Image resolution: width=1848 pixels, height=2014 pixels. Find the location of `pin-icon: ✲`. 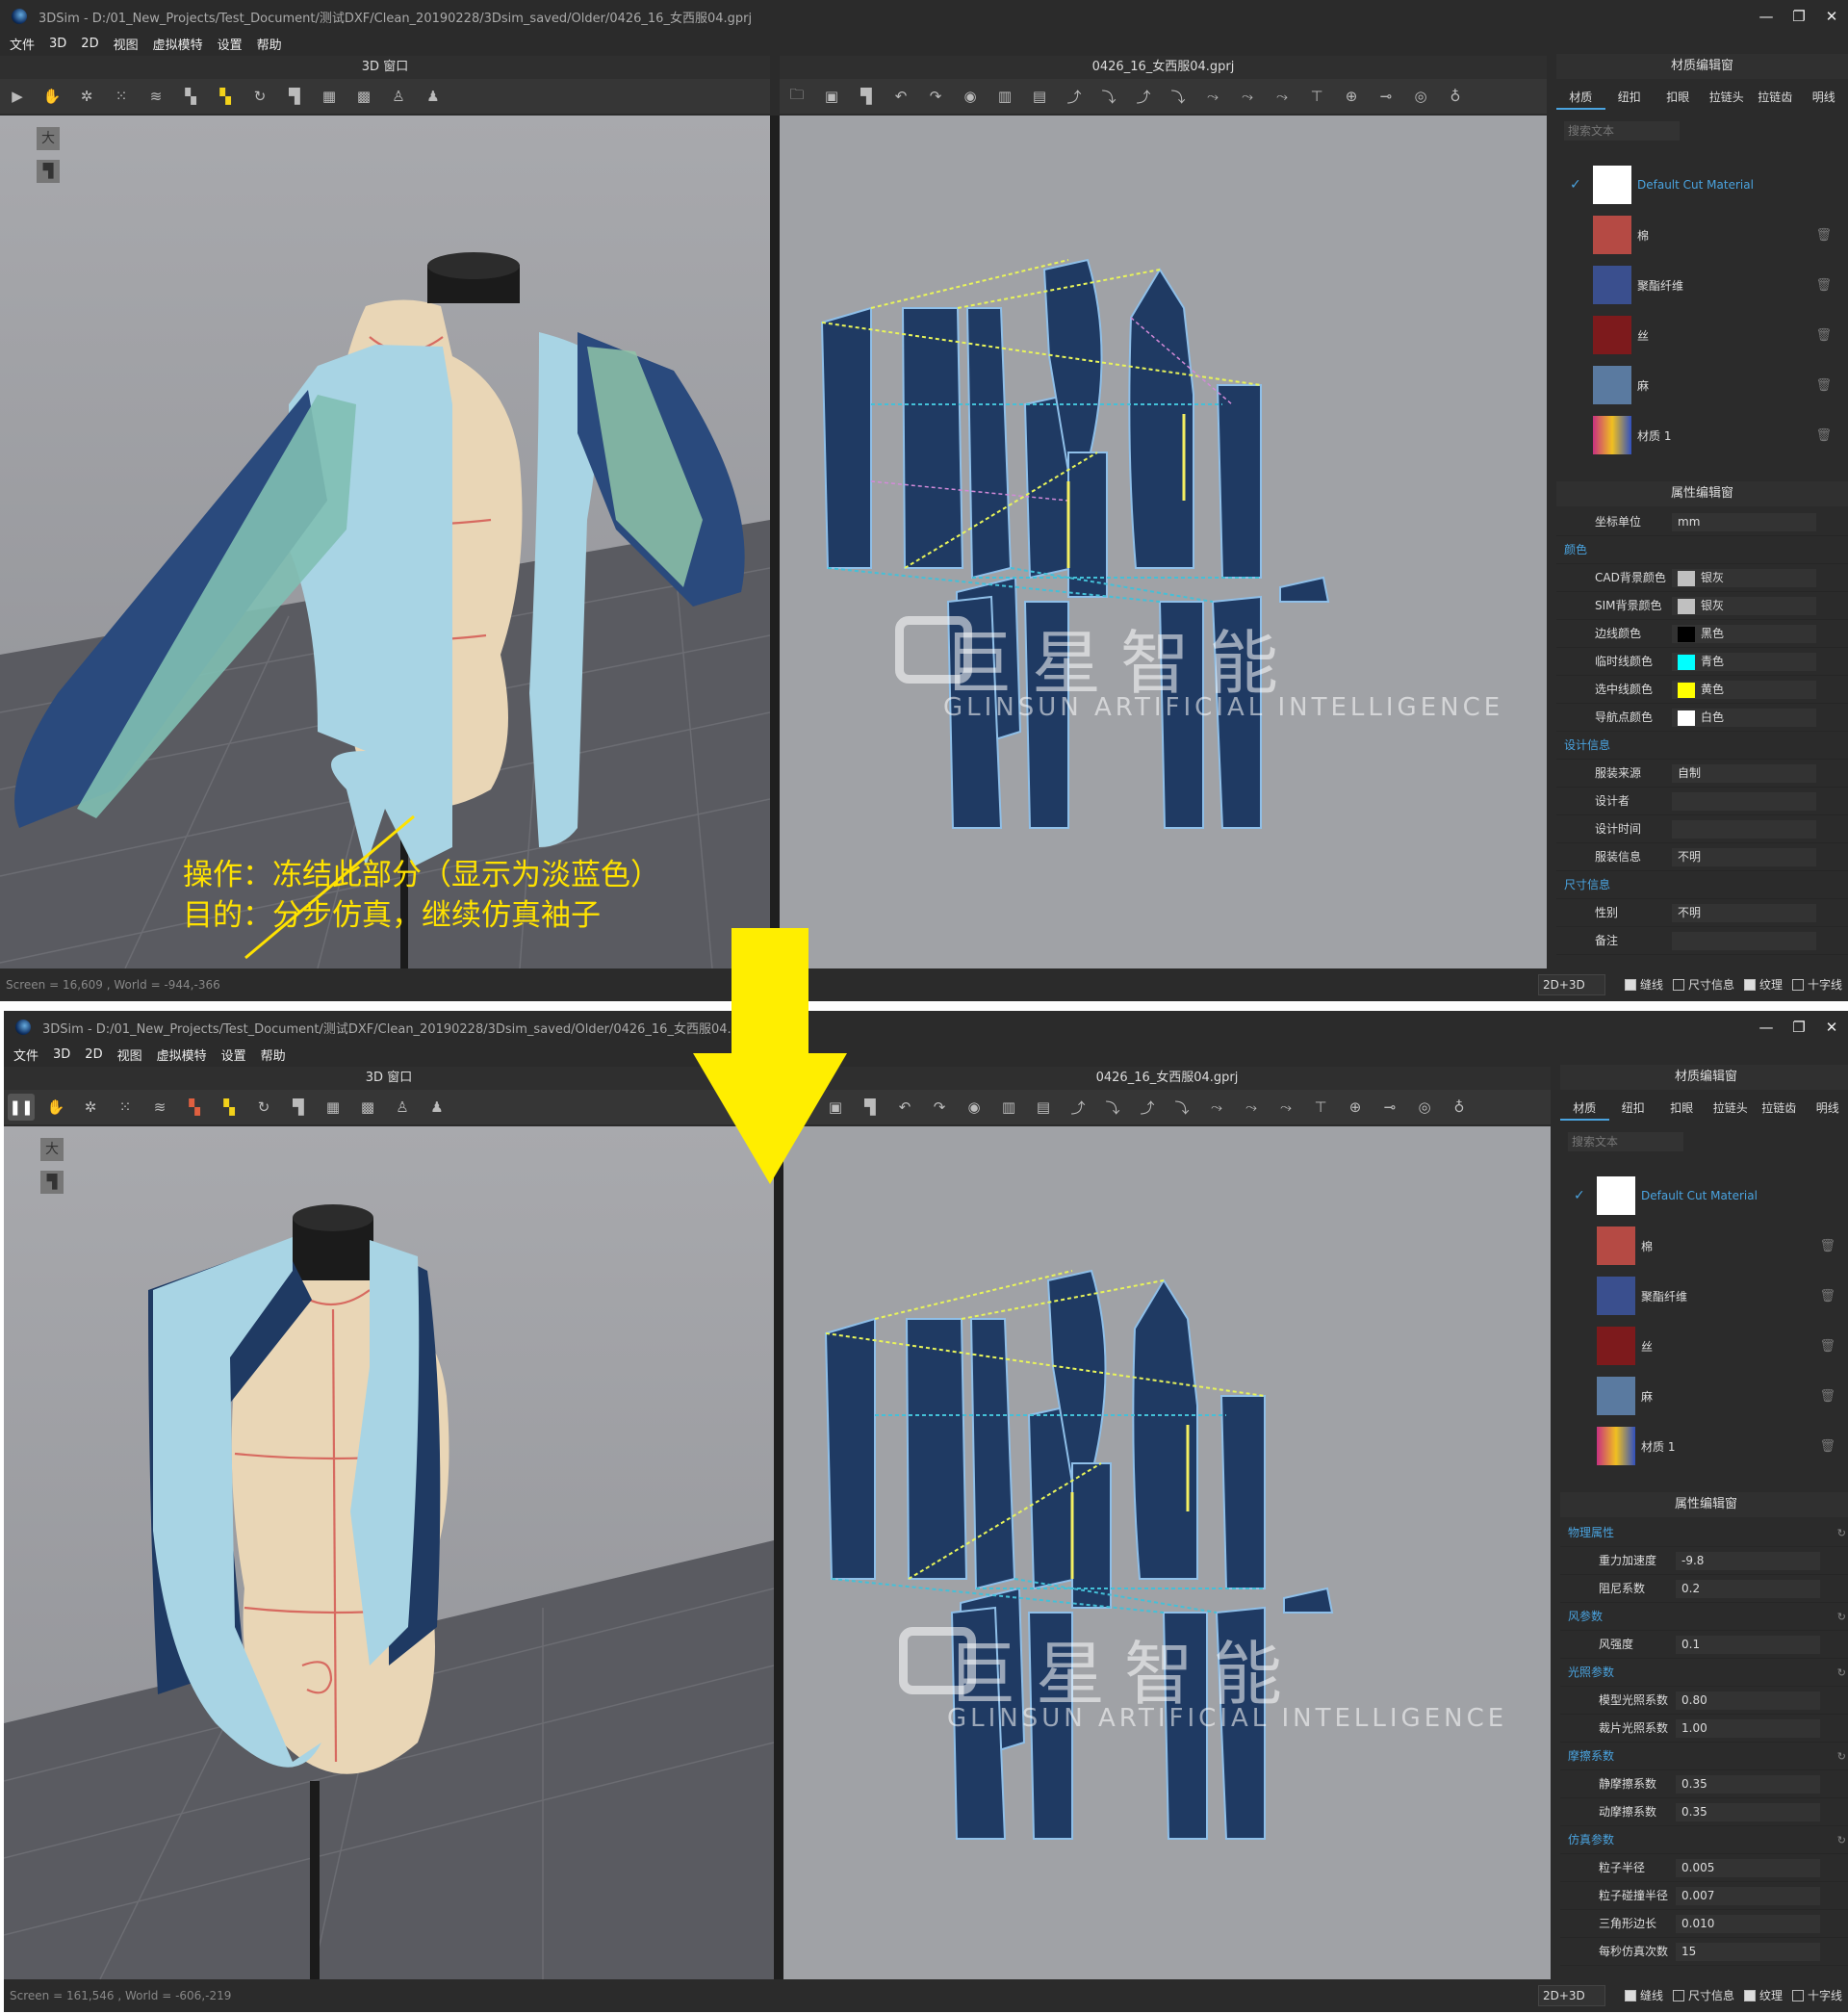

pin-icon: ✲ is located at coordinates (90, 1107).